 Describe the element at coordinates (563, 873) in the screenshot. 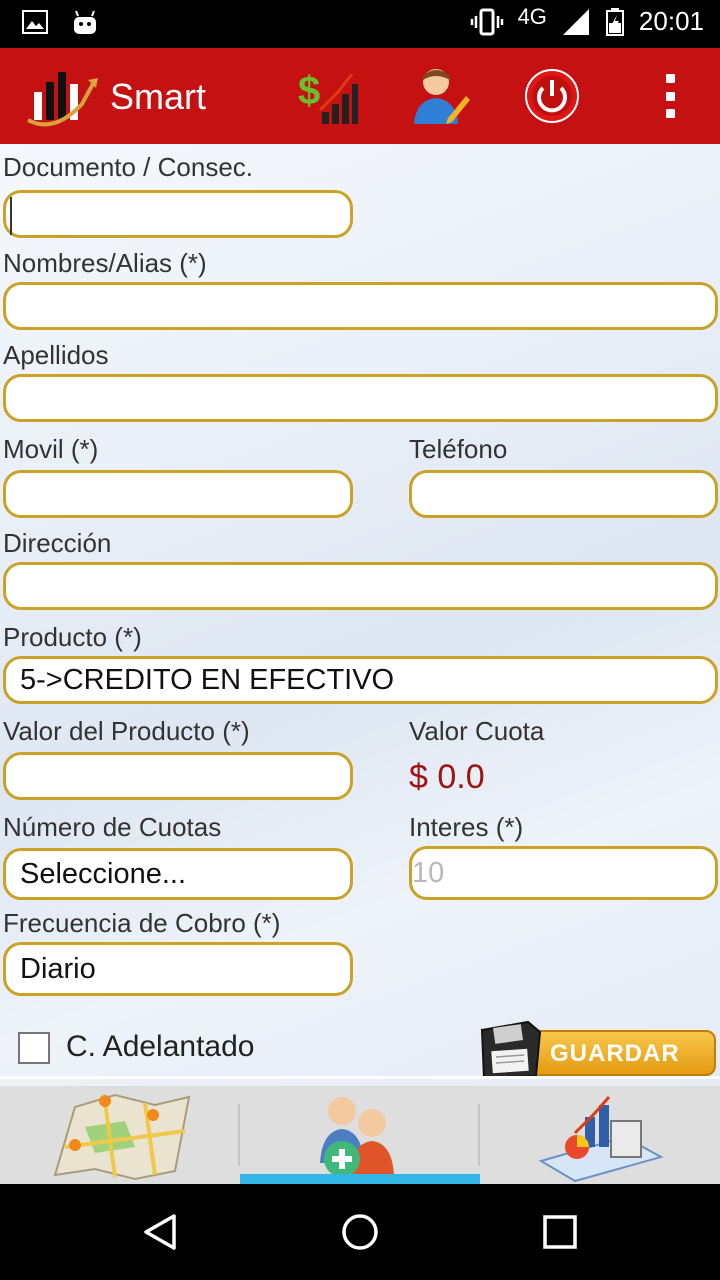

I see `interes-input: 10` at that location.